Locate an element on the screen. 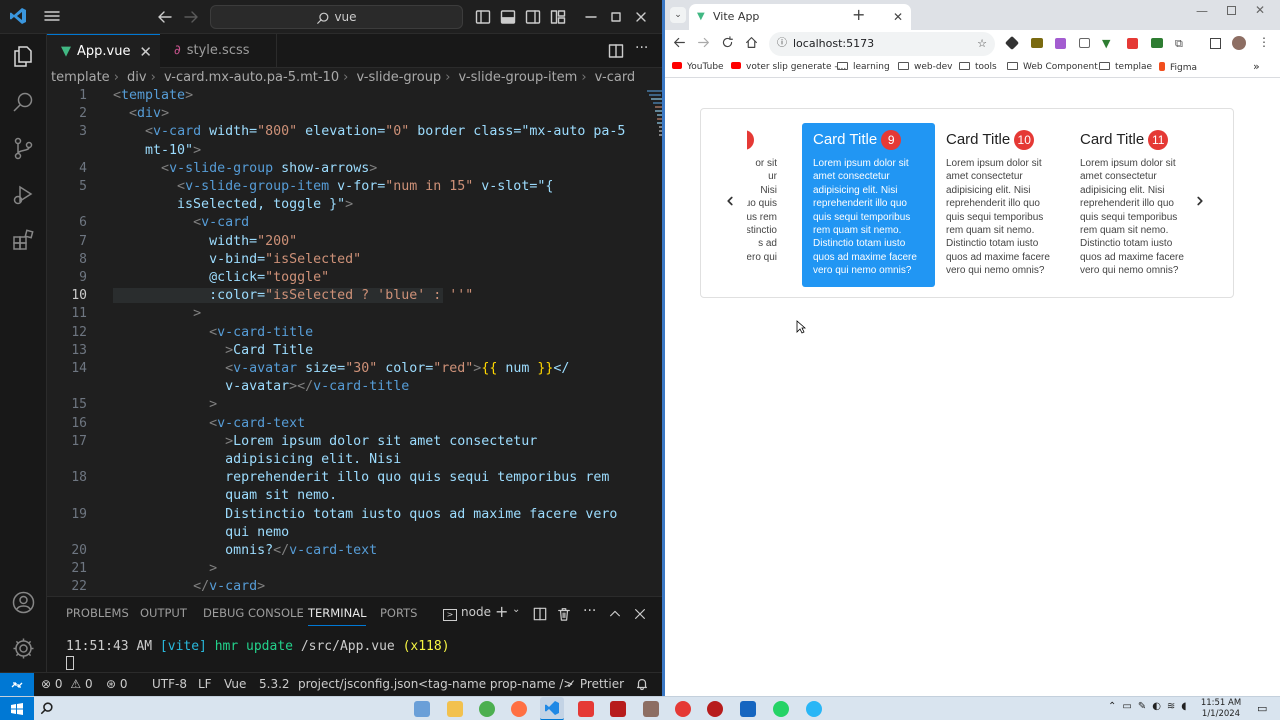 This screenshot has width=1280, height=720. breadcrumb-item: template is located at coordinates (80, 77).